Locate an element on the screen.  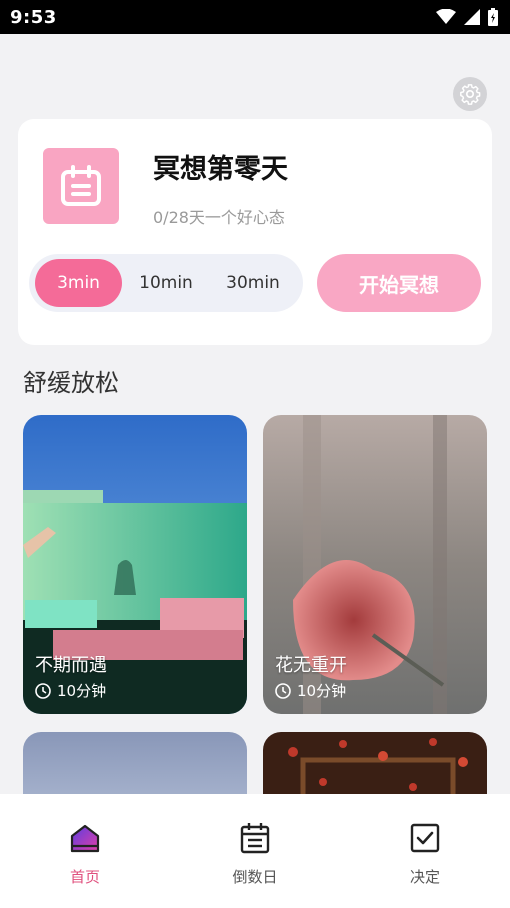
nav-label-home: 首页 is located at coordinates (84, 877).